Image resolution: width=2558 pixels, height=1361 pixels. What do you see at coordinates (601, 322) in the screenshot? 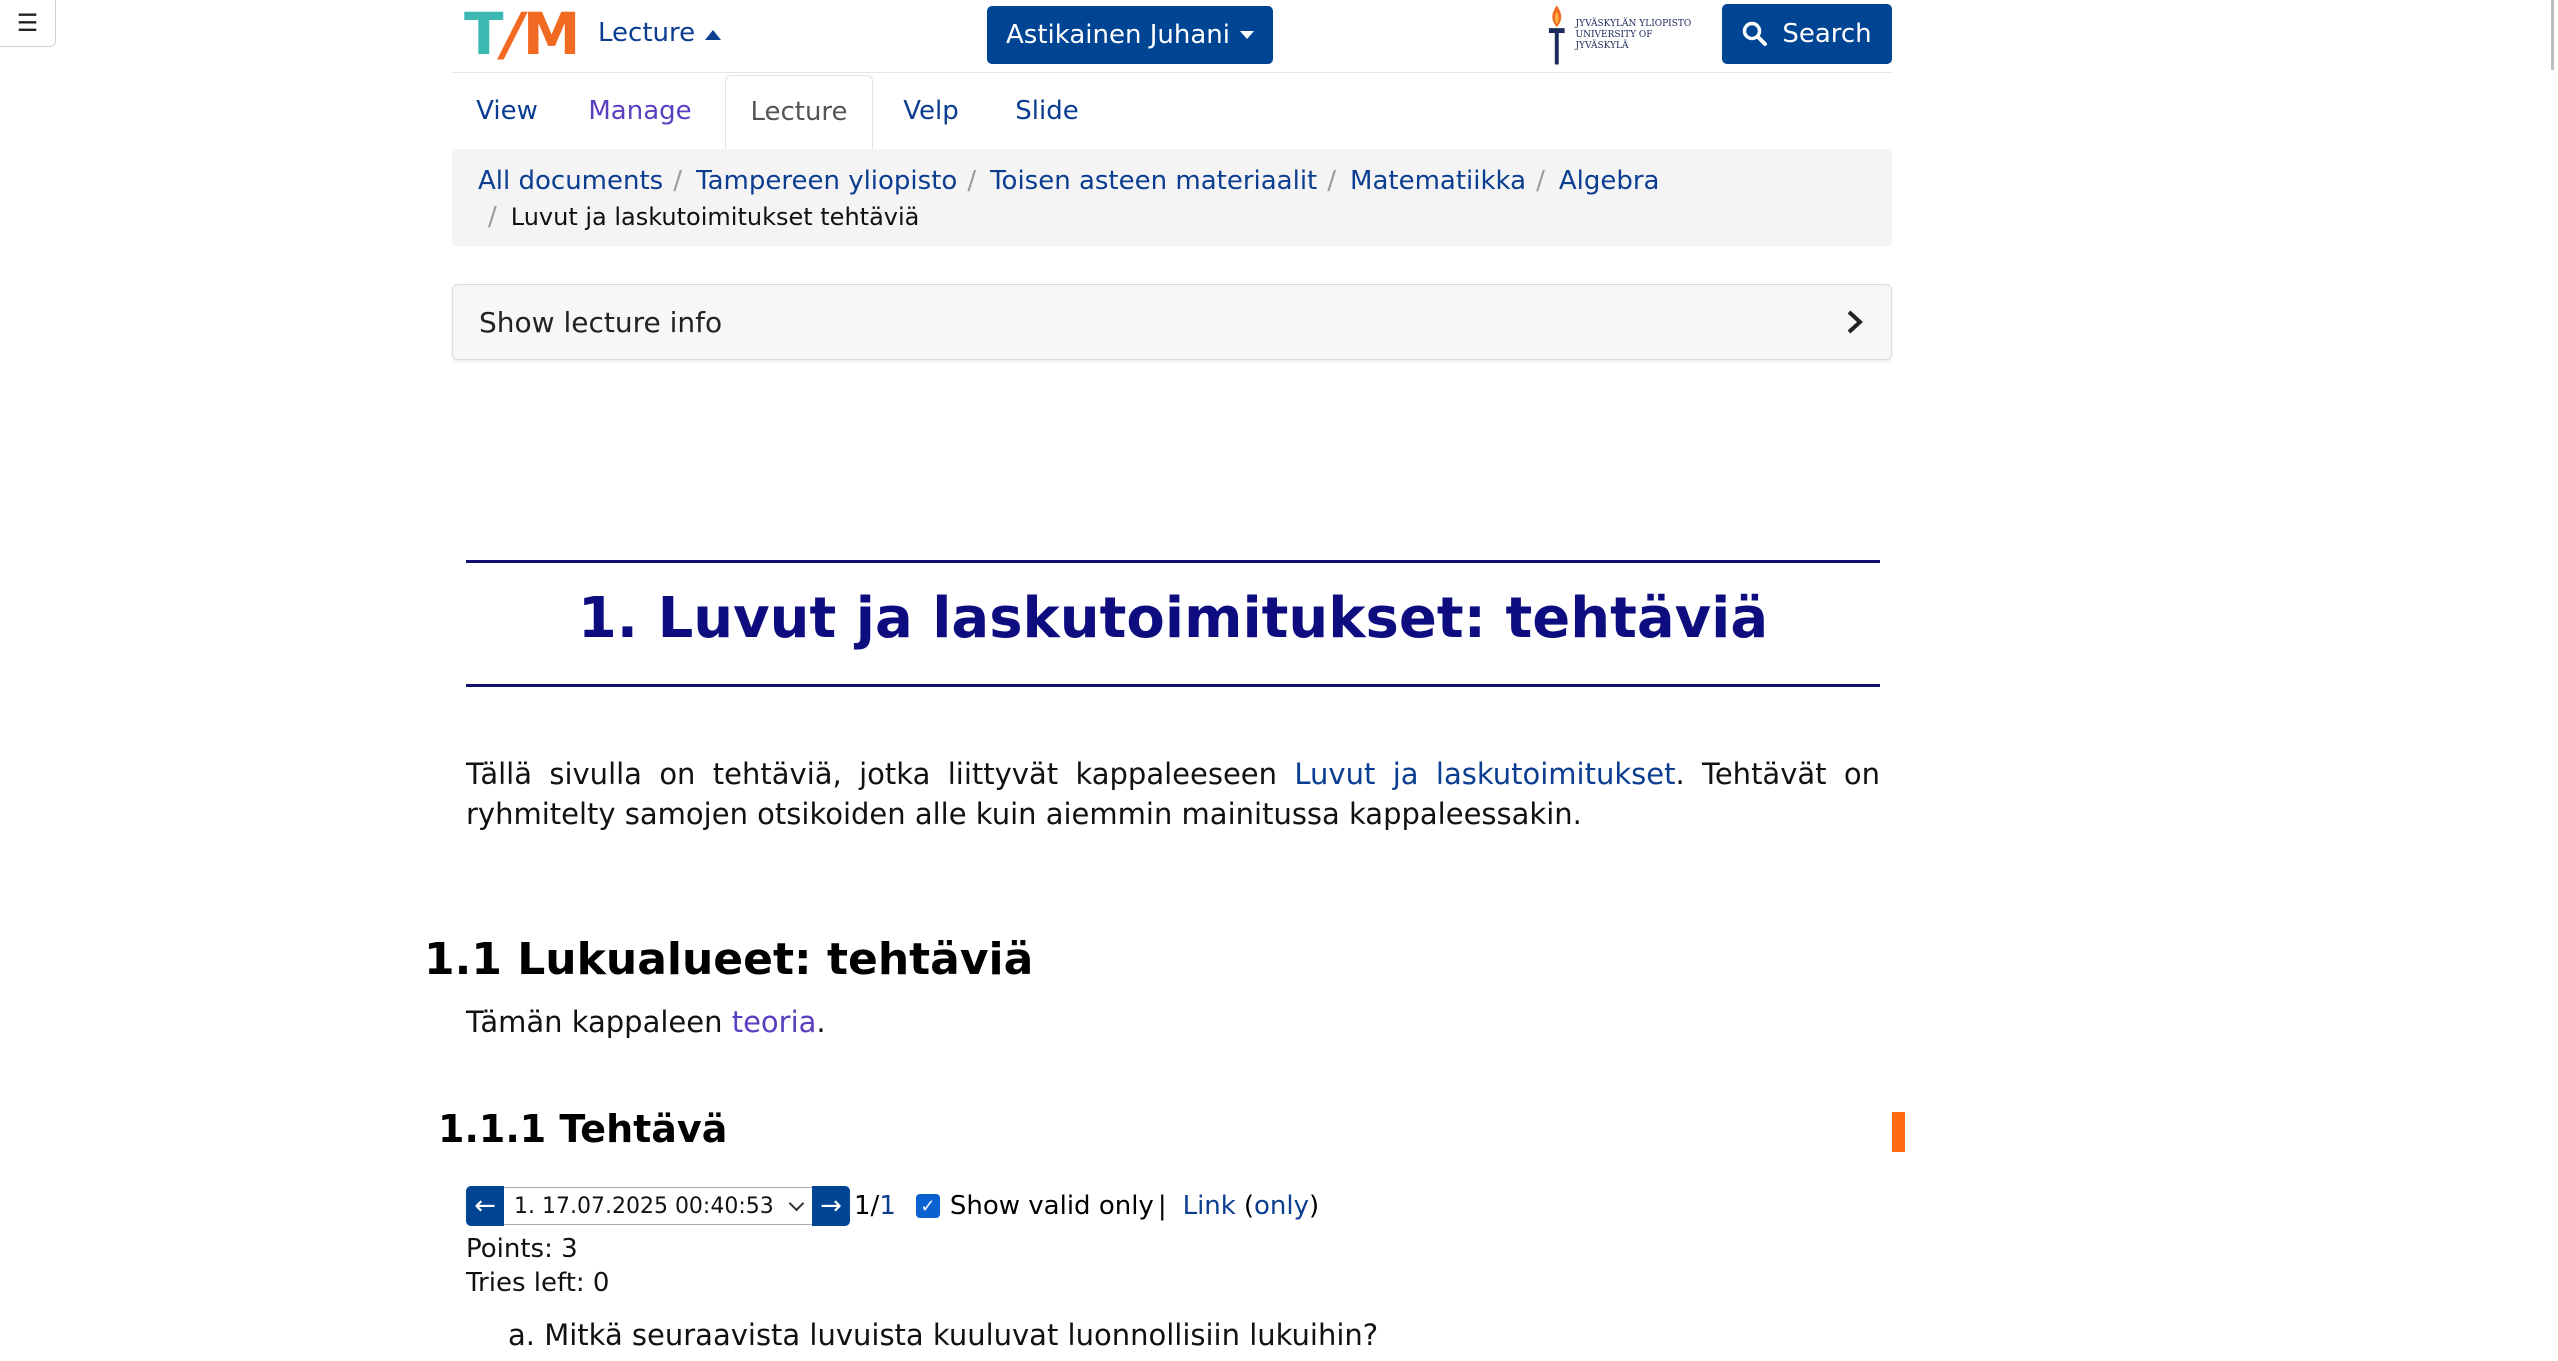
I see `lecture-info-label: Show lecture info` at bounding box center [601, 322].